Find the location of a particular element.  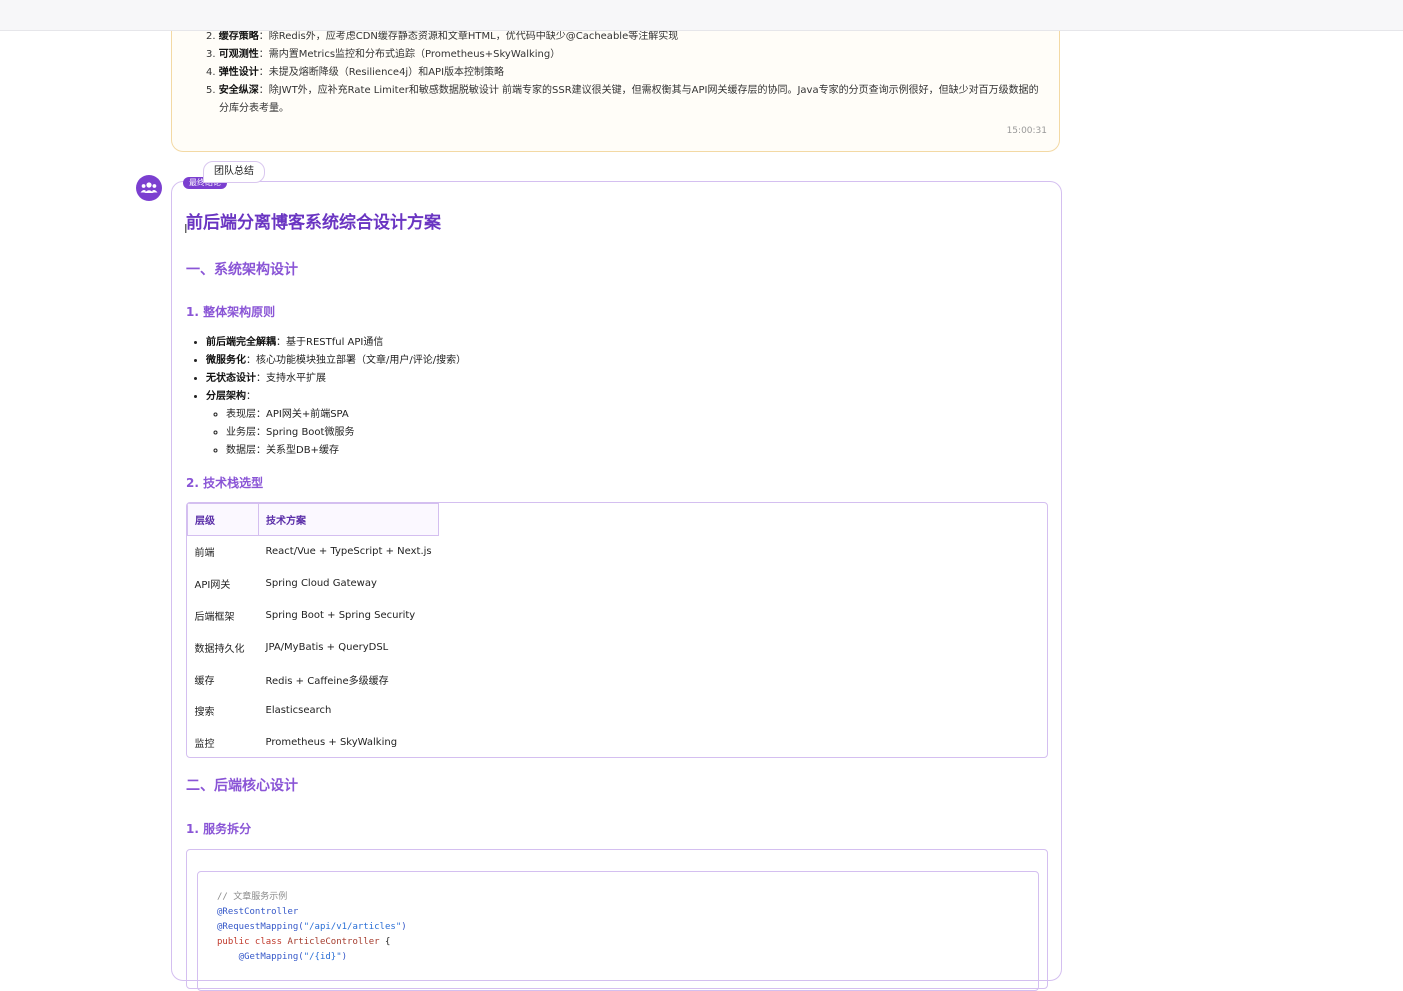

subsection-heading: 1. 整体架构原则 is located at coordinates (231, 312).